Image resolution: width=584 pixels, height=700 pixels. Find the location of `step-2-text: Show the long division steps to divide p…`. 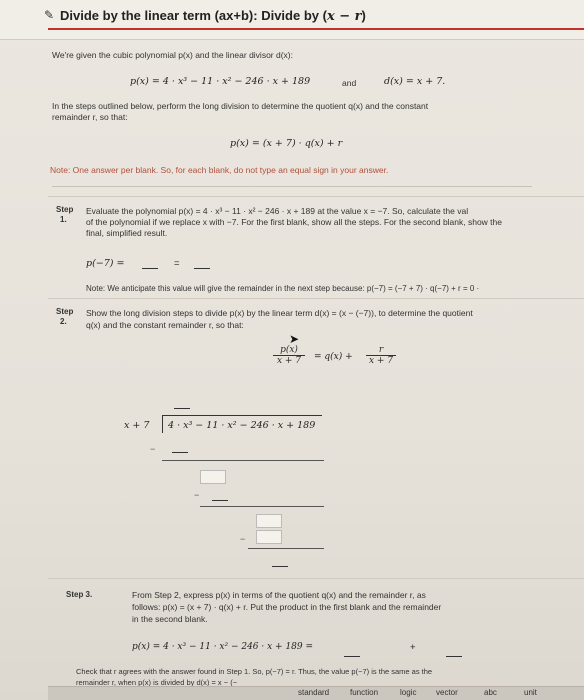

step-2-text: Show the long division steps to divide p… is located at coordinates (279, 313).